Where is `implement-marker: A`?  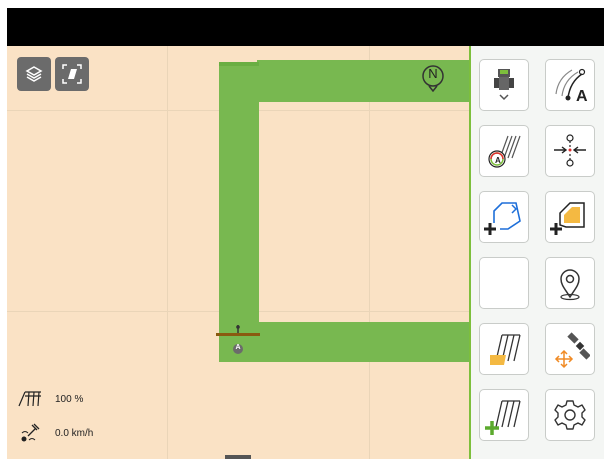
implement-marker: A is located at coordinates (238, 340).